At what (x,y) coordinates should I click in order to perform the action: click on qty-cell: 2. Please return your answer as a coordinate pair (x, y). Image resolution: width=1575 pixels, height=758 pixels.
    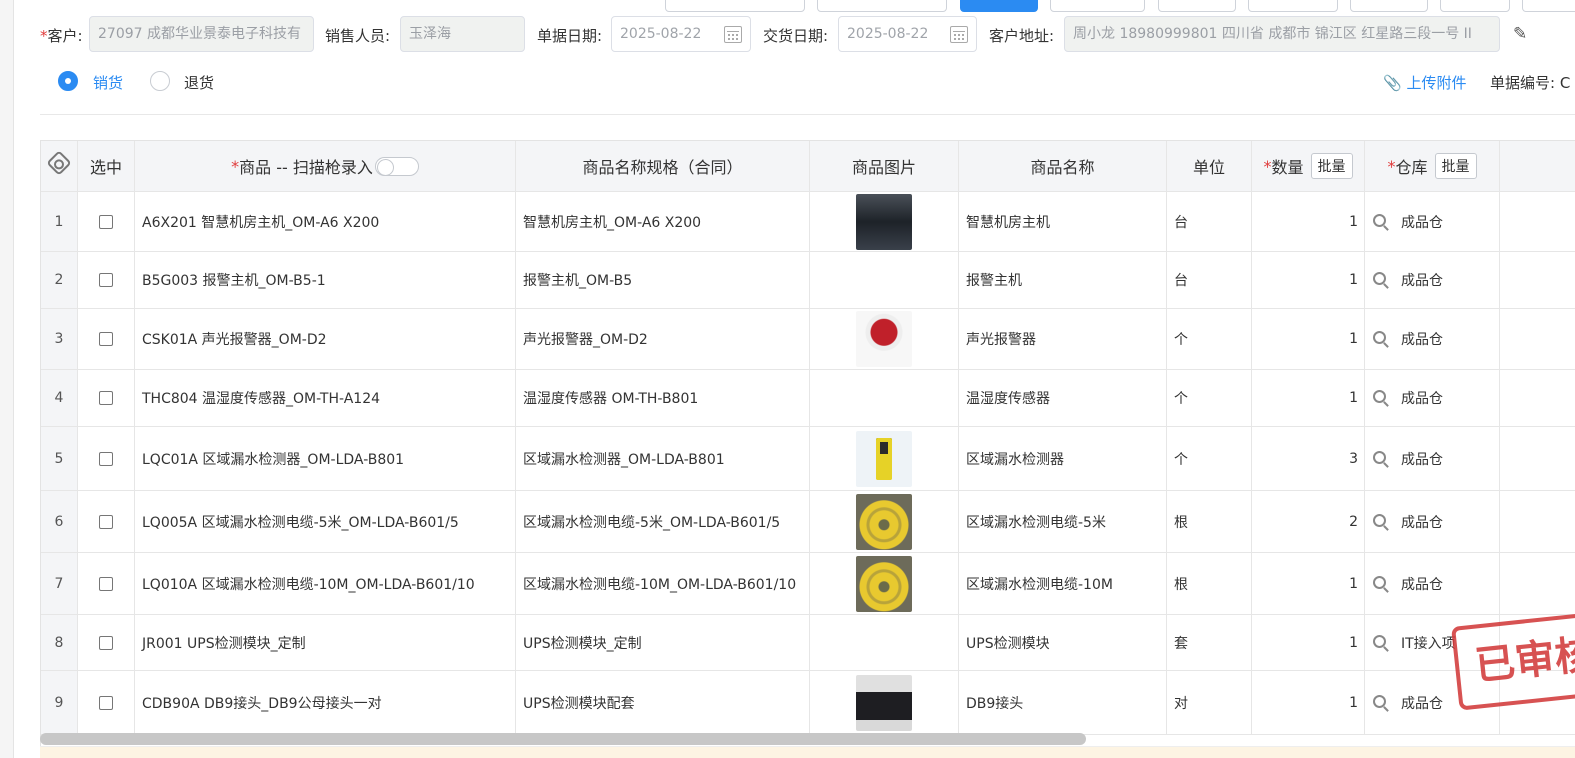
    Looking at the image, I should click on (1308, 521).